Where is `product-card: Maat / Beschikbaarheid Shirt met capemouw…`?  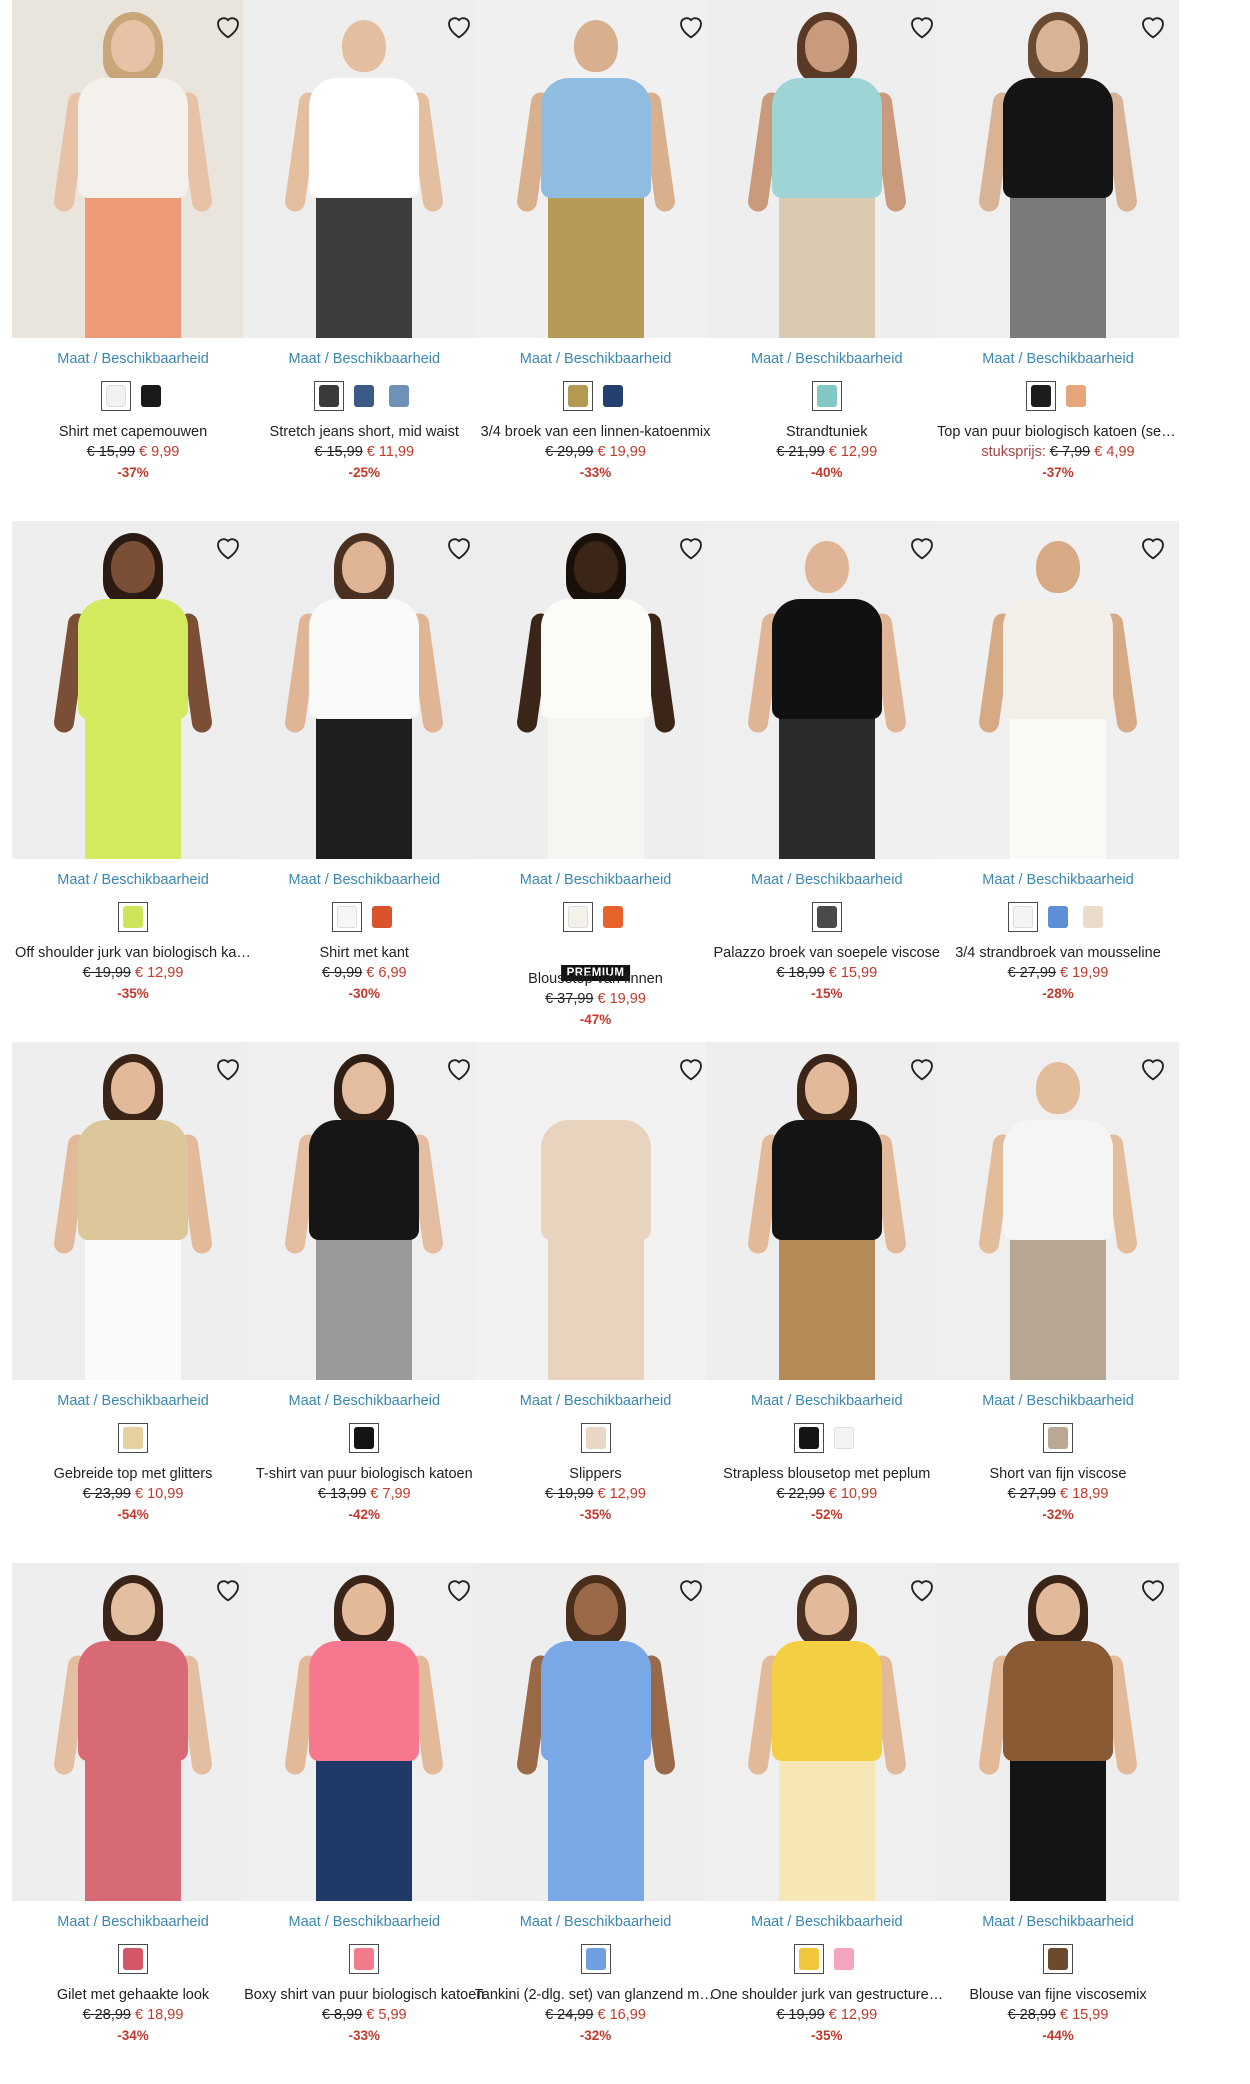
product-card: Maat / Beschikbaarheid Shirt met capemouw… is located at coordinates (133, 255).